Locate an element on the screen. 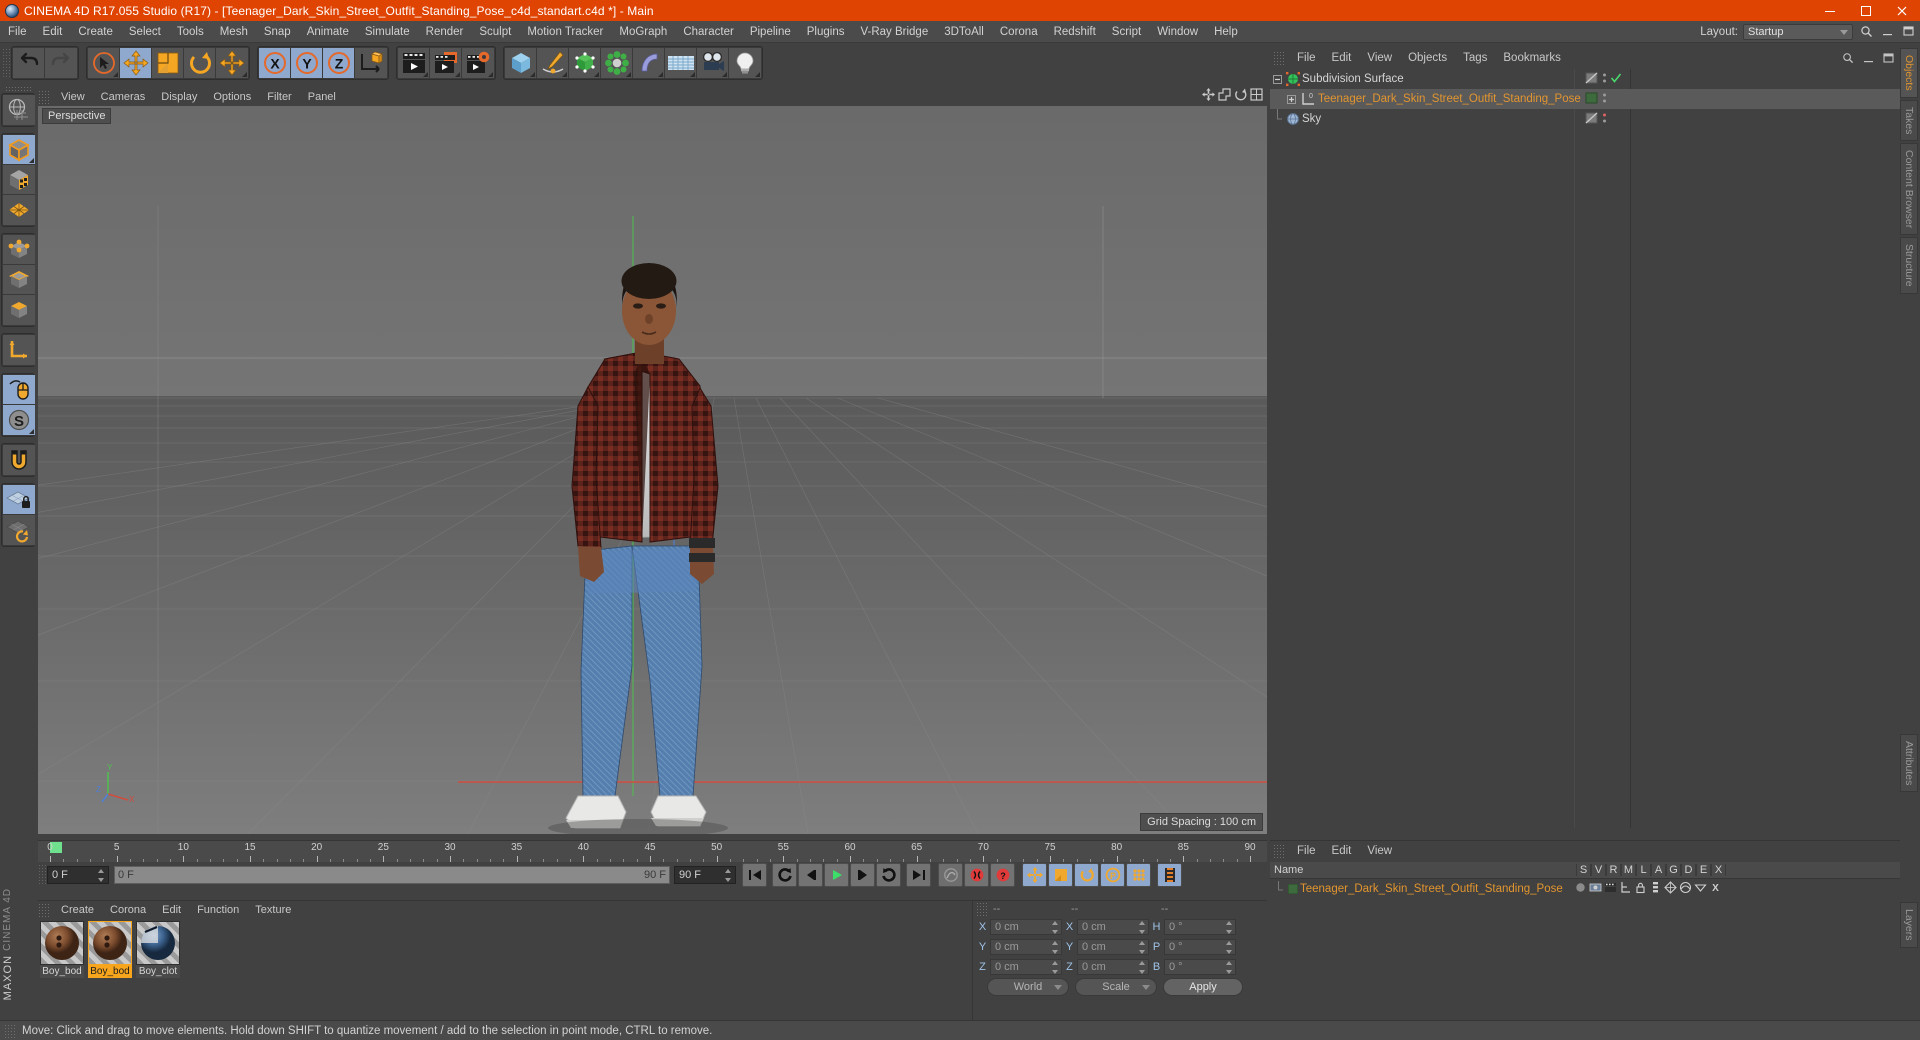  rotate-view-icon is located at coordinates (1240, 97).